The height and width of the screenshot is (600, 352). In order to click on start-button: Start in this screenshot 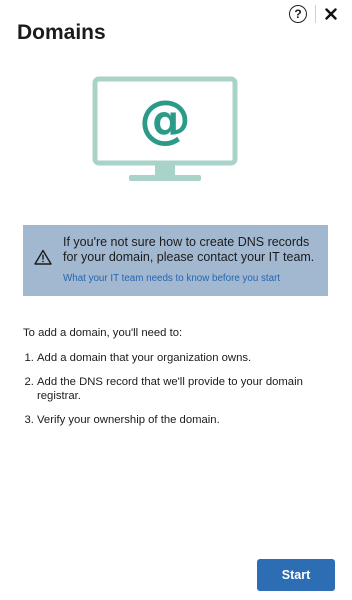, I will do `click(296, 575)`.